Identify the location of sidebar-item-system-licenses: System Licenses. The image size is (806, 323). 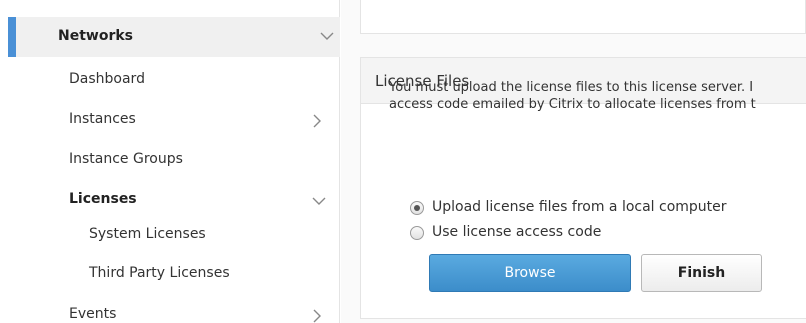
(166, 235).